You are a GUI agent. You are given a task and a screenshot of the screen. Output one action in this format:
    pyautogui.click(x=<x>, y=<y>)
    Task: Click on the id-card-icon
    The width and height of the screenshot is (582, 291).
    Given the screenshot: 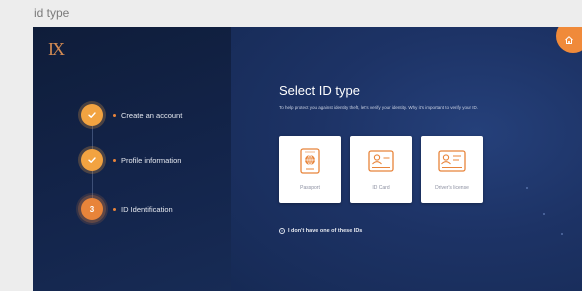 What is the action you would take?
    pyautogui.click(x=381, y=161)
    